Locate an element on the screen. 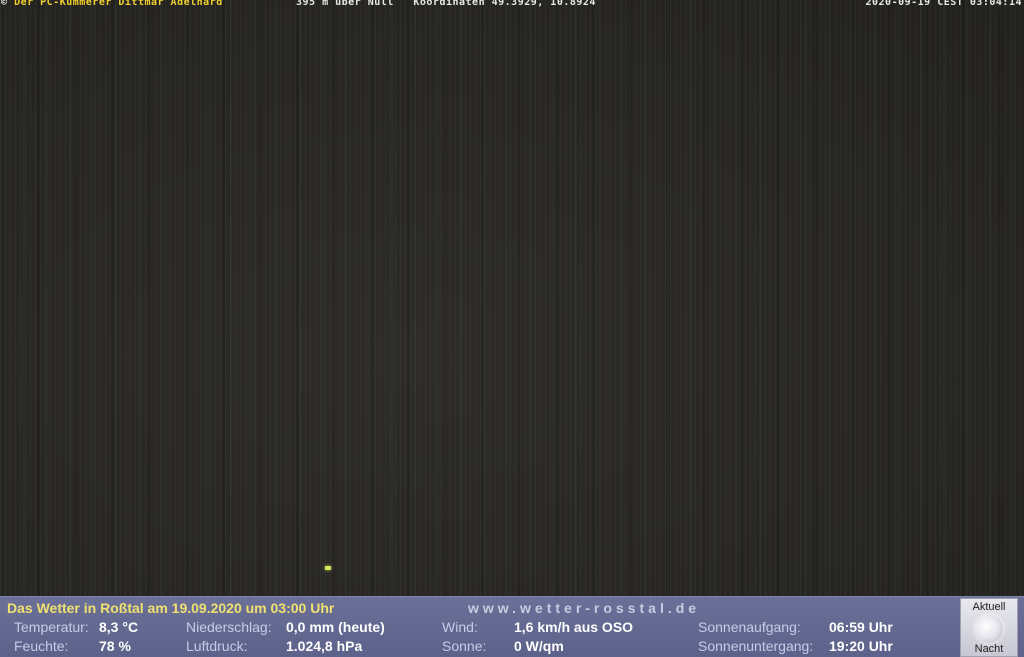  moon-icon is located at coordinates (989, 629).